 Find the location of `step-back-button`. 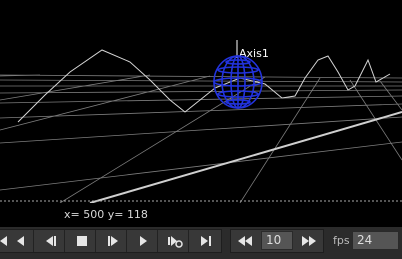

step-back-button is located at coordinates (51, 241).